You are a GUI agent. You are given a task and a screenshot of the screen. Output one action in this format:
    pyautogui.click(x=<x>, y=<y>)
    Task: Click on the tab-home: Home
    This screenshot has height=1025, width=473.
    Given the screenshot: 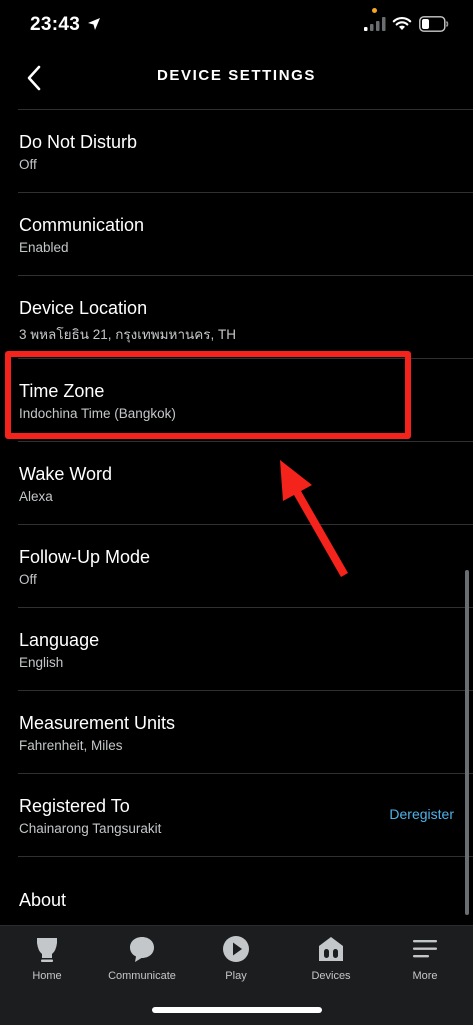 What is the action you would take?
    pyautogui.click(x=47, y=958)
    